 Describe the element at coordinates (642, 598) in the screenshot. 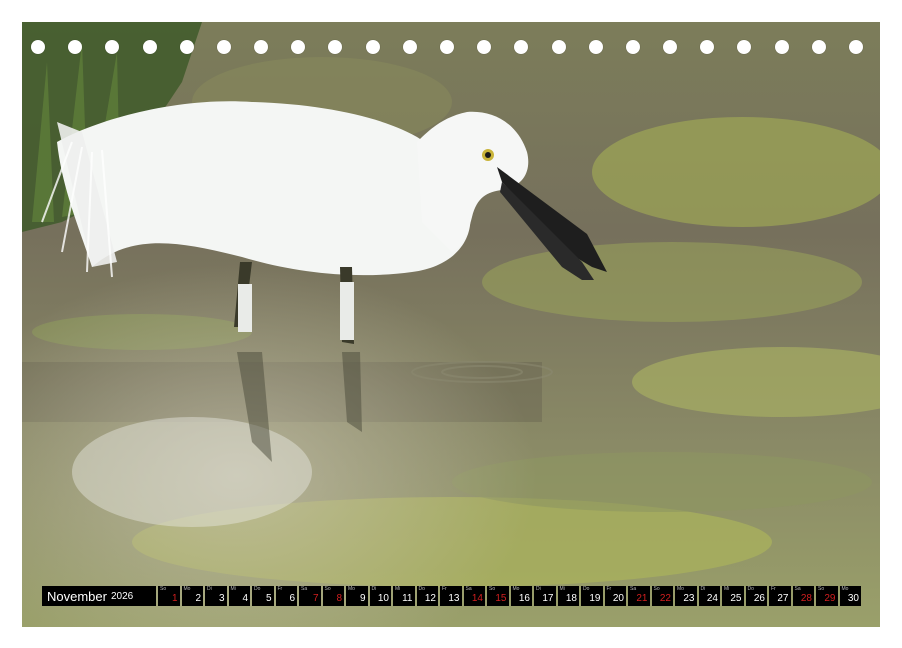

I see `day-number: 21` at that location.